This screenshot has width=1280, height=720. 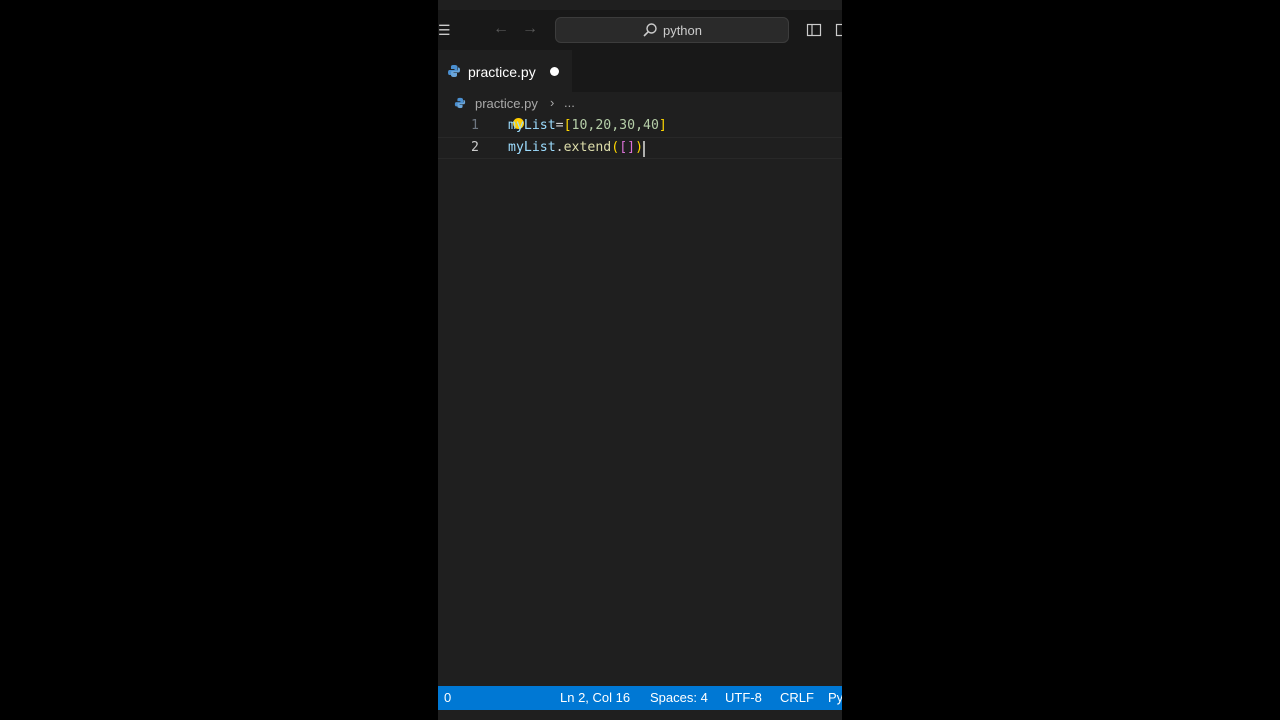 What do you see at coordinates (595, 698) in the screenshot?
I see `status-cursor-position: Ln 2, Col 16` at bounding box center [595, 698].